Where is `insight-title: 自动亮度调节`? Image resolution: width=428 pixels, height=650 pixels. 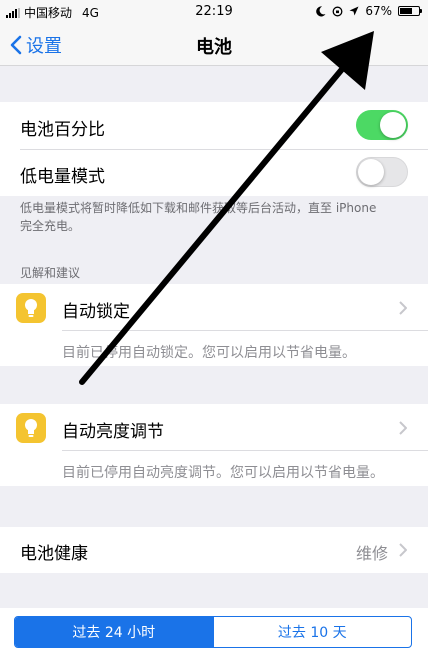
insight-title: 自动亮度调节 is located at coordinates (113, 432).